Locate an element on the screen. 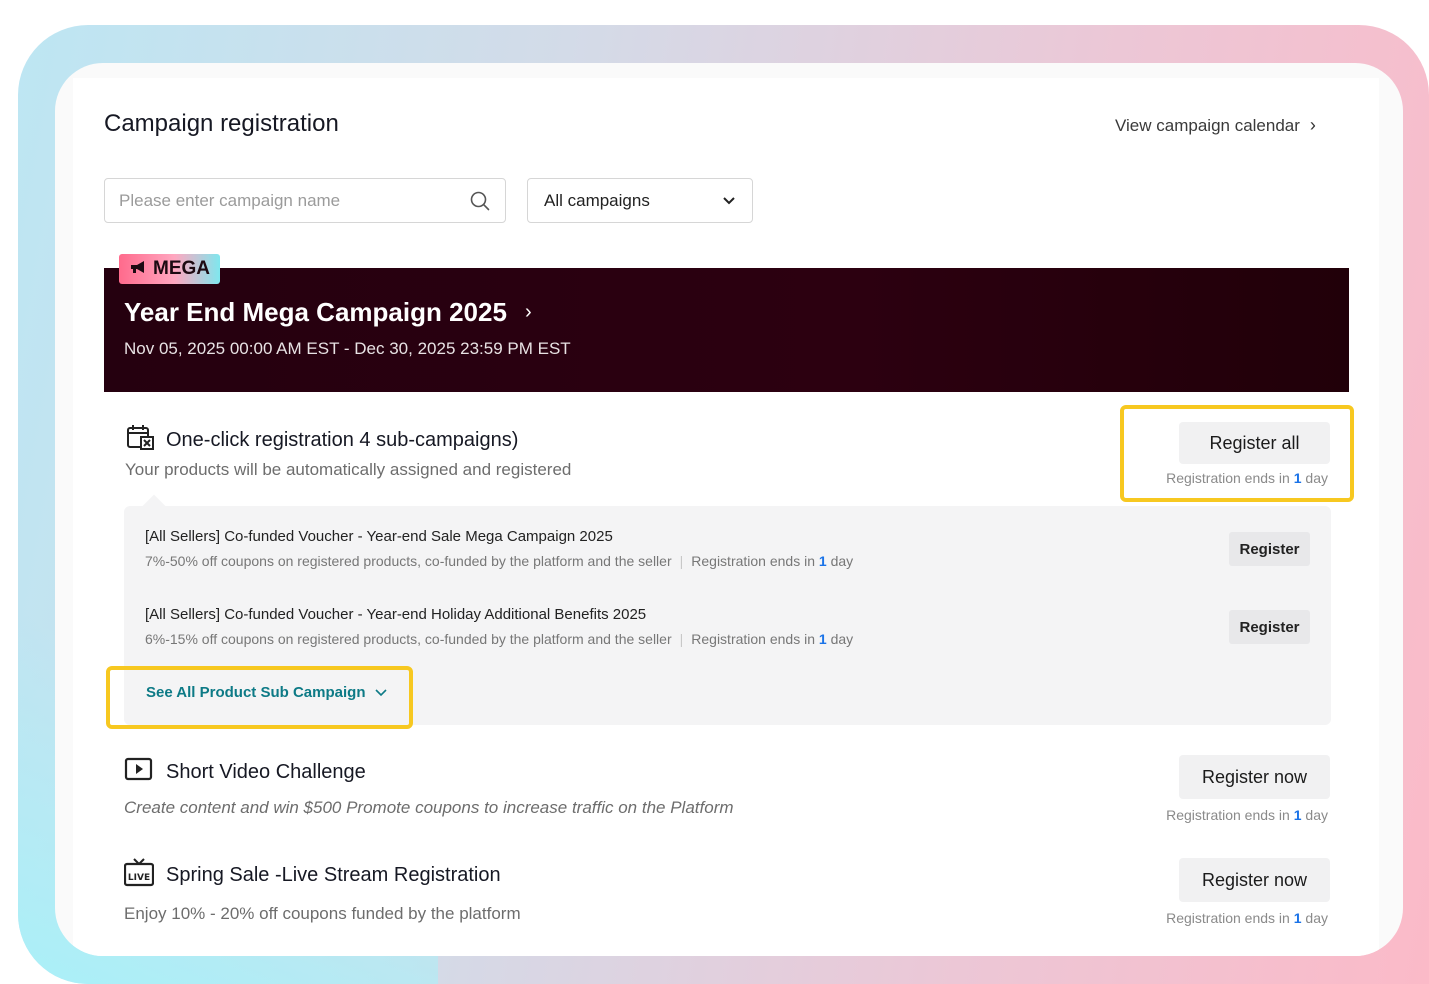 This screenshot has height=984, width=1429. video-play-icon is located at coordinates (139, 772).